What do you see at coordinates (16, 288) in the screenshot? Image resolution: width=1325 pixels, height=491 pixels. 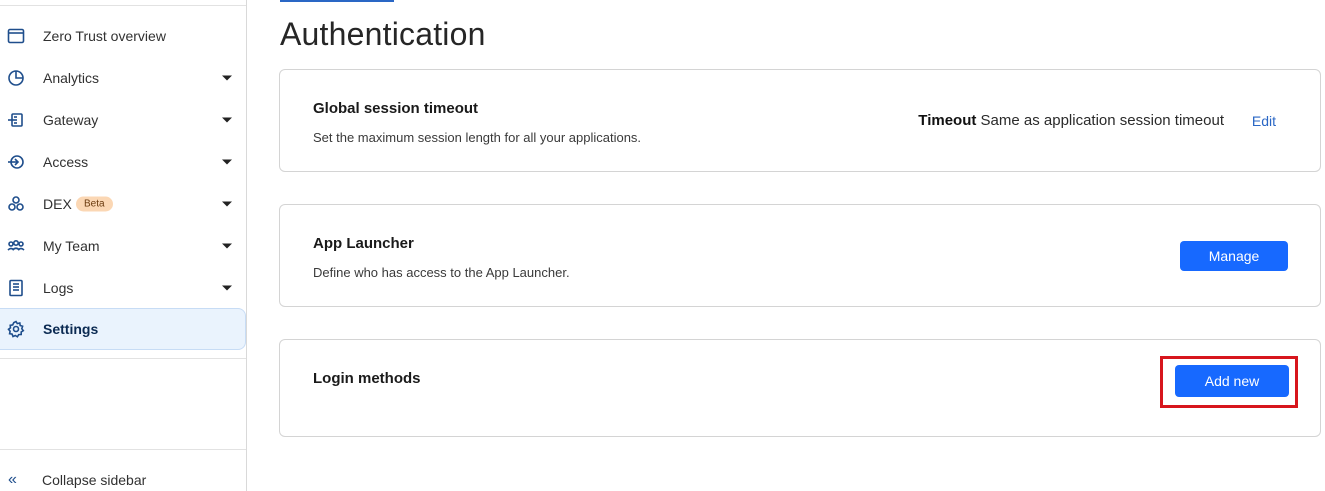 I see `logs-icon` at bounding box center [16, 288].